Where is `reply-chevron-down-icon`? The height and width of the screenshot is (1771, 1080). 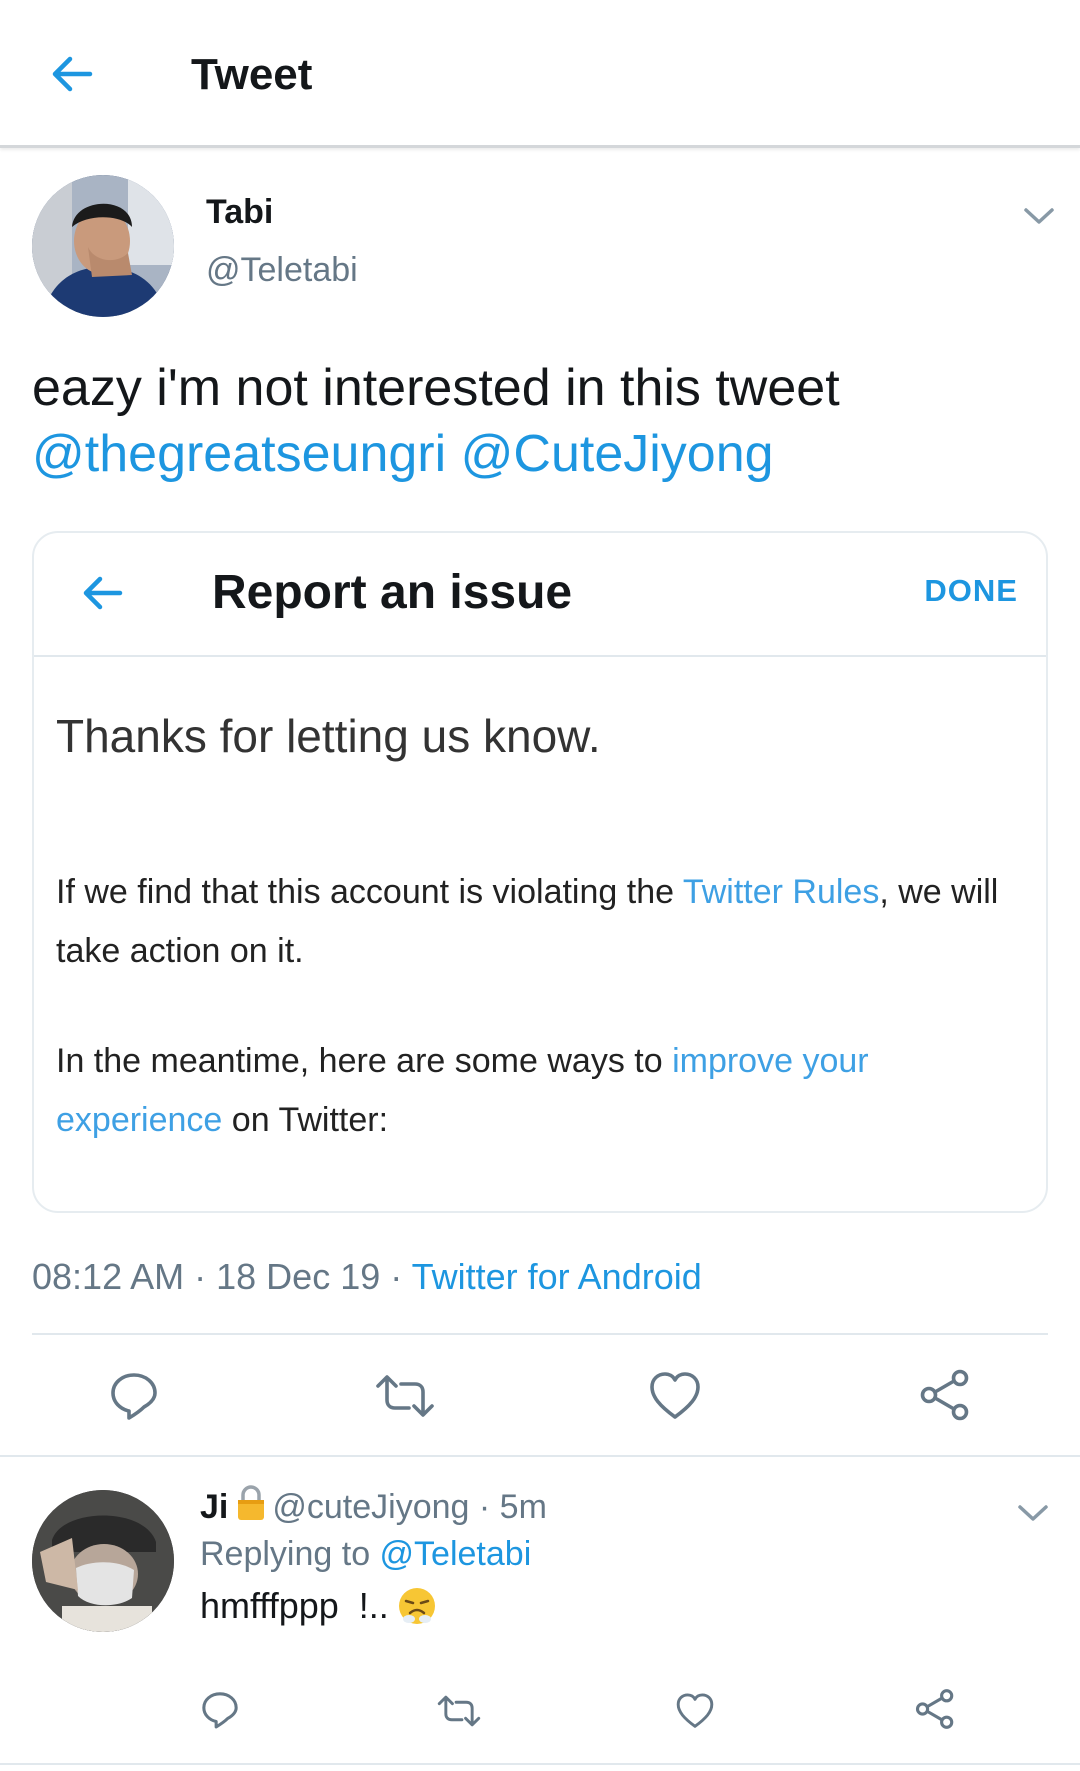
reply-chevron-down-icon is located at coordinates (1033, 1513).